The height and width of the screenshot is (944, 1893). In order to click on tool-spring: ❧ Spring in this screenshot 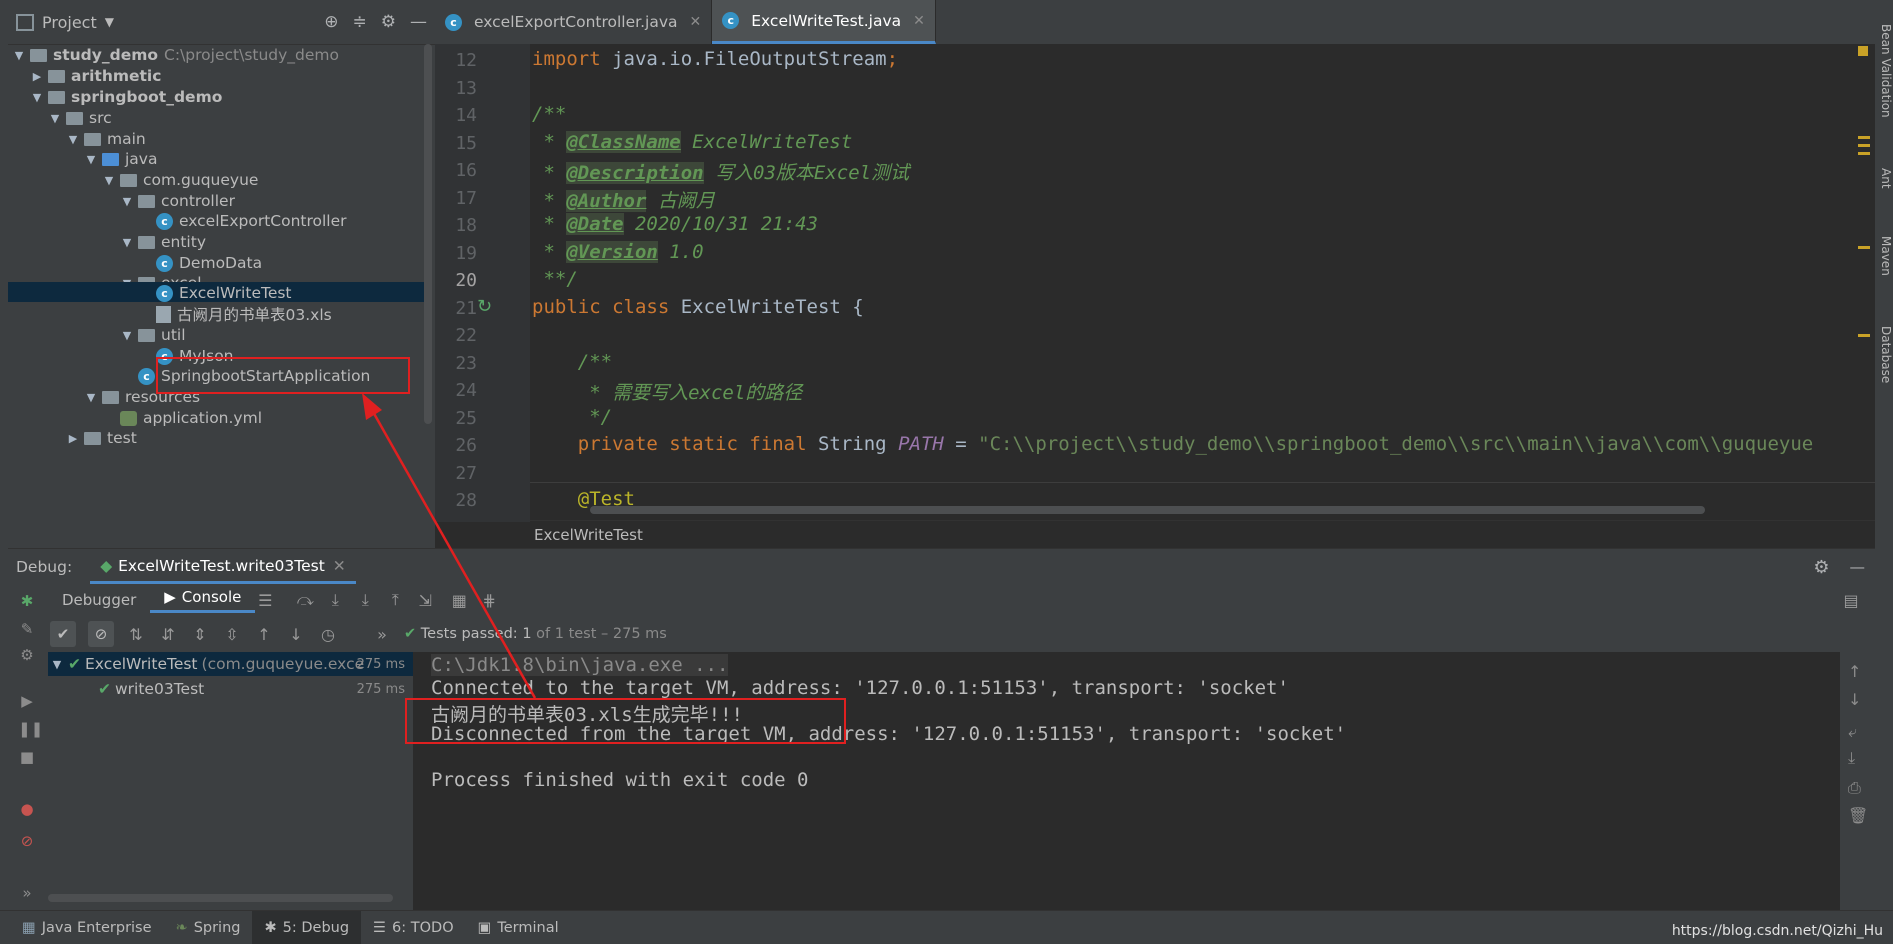, I will do `click(208, 927)`.